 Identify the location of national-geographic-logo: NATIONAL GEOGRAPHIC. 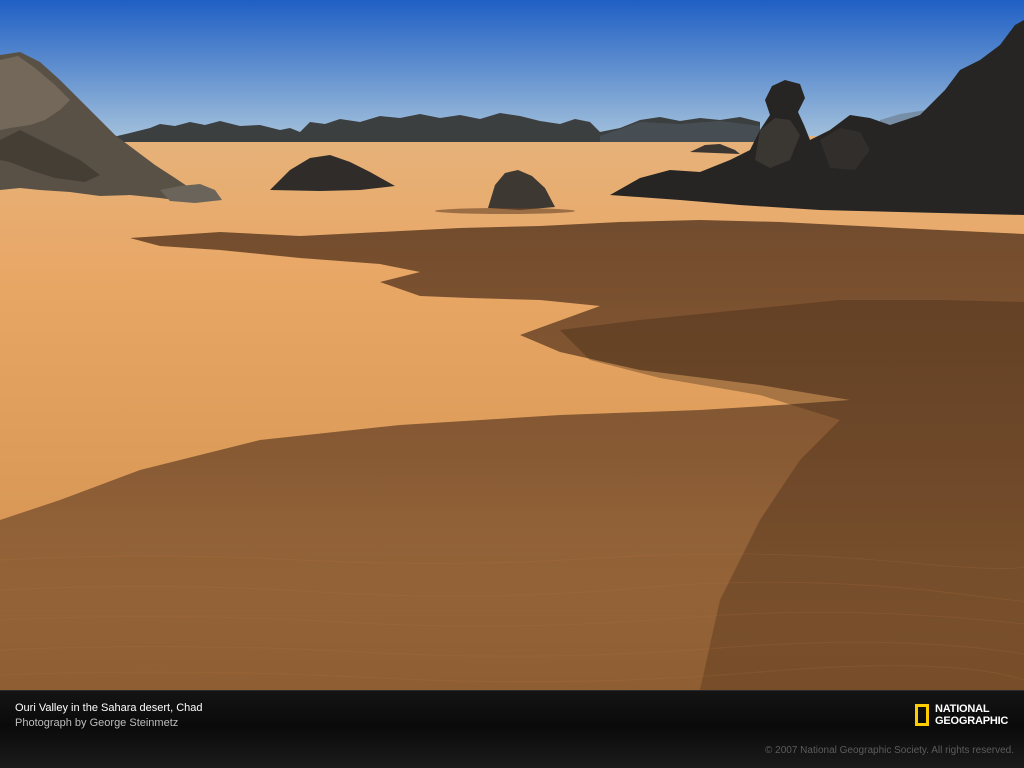
(961, 715).